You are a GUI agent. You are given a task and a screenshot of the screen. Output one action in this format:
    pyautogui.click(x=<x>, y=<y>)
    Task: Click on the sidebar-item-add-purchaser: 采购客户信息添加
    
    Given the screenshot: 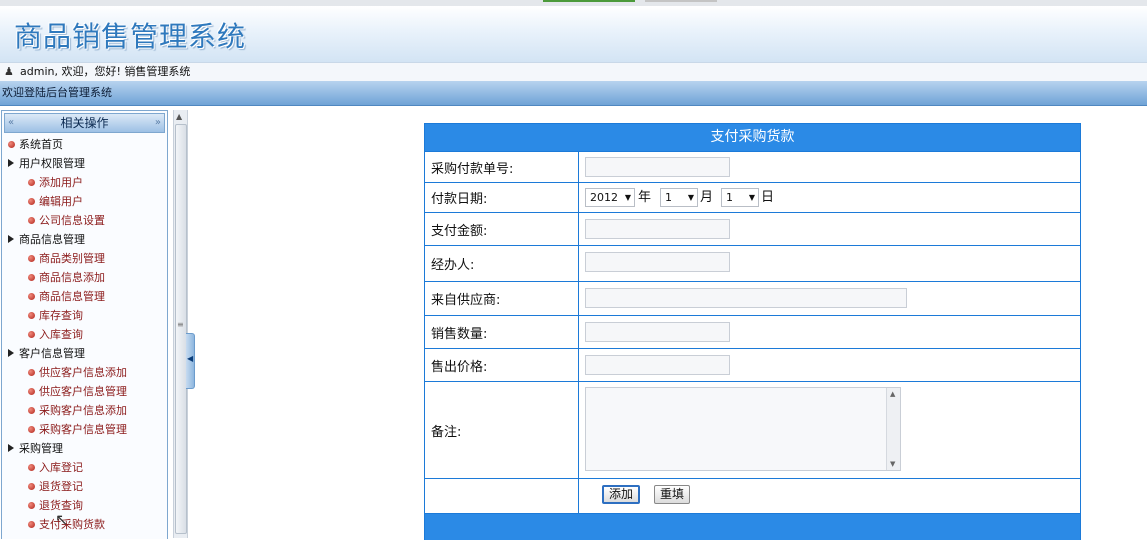 What is the action you would take?
    pyautogui.click(x=84, y=410)
    